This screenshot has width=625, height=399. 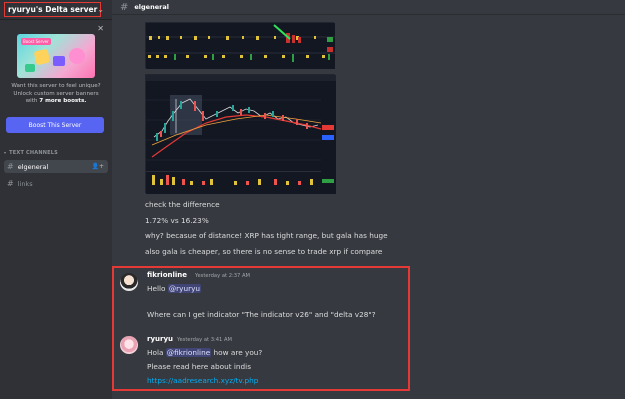 I want to click on message-line: Hola @fikrionline how are you?, so click(x=205, y=352).